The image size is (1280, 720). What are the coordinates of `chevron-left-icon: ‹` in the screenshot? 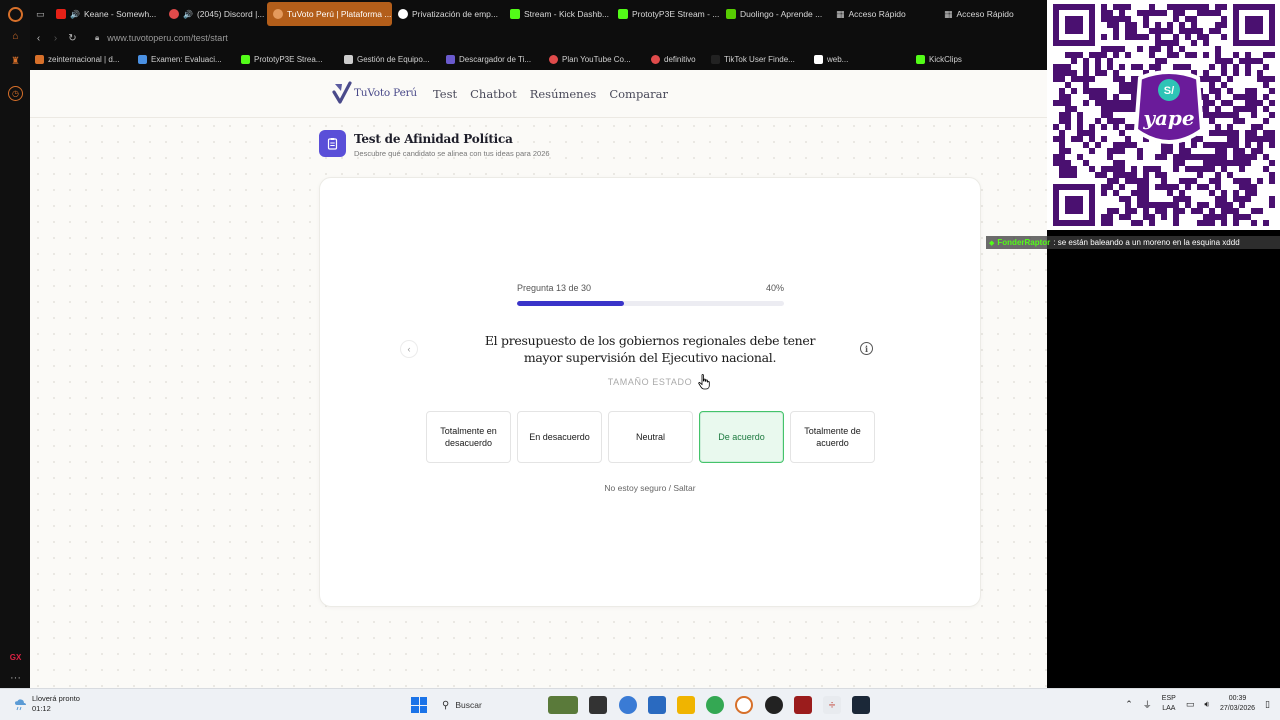 It's located at (409, 349).